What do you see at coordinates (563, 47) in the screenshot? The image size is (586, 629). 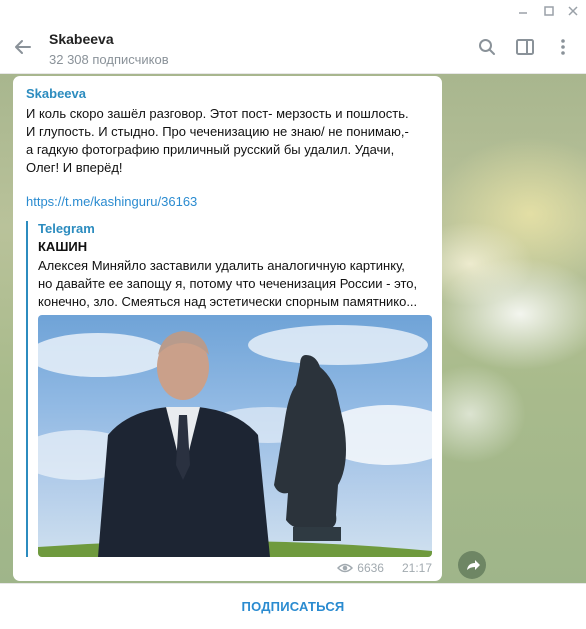 I see `more-vertical-icon` at bounding box center [563, 47].